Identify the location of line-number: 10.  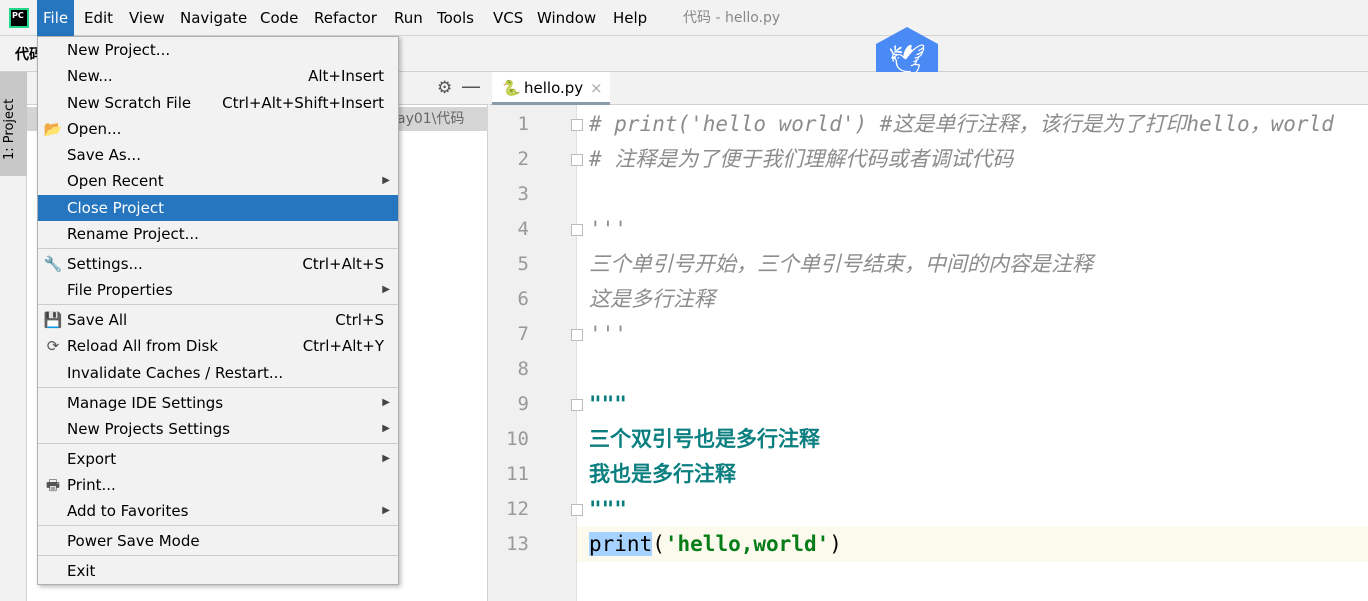
(517, 439).